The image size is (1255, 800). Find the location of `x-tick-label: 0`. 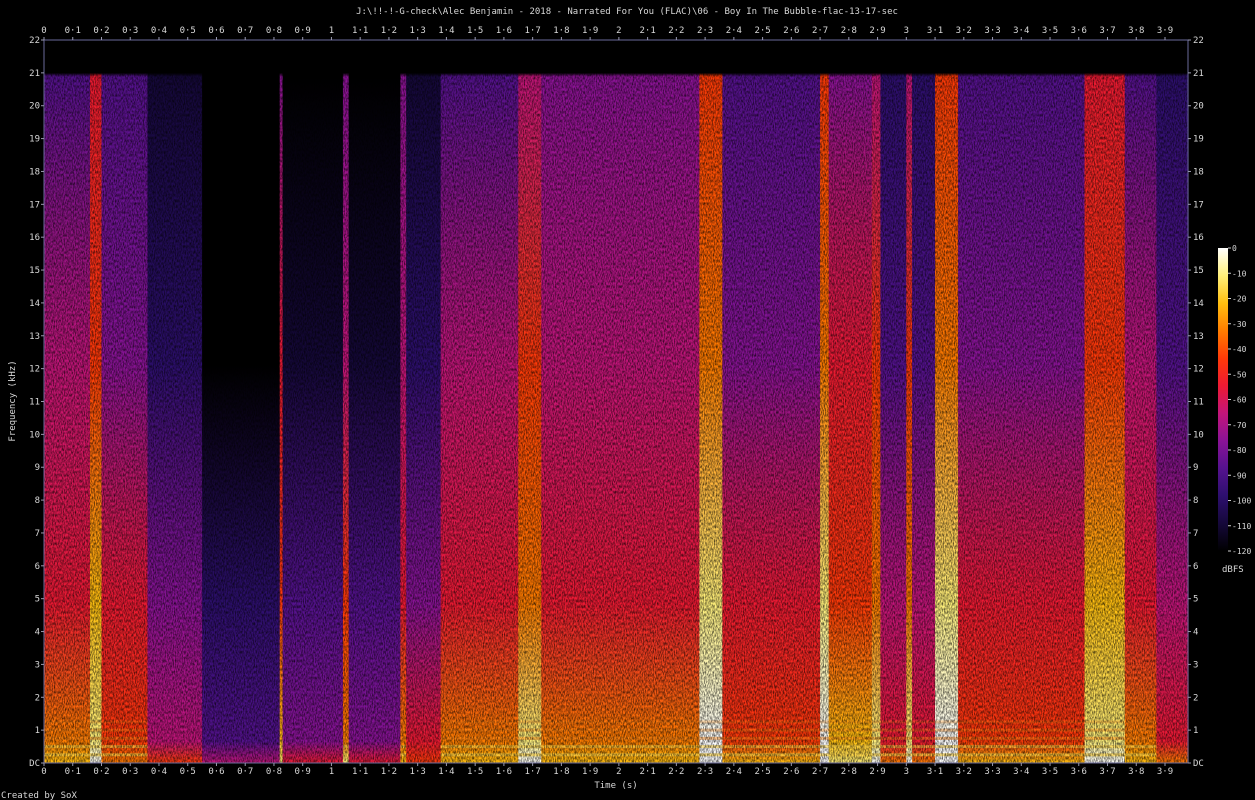

x-tick-label: 0 is located at coordinates (43, 31).